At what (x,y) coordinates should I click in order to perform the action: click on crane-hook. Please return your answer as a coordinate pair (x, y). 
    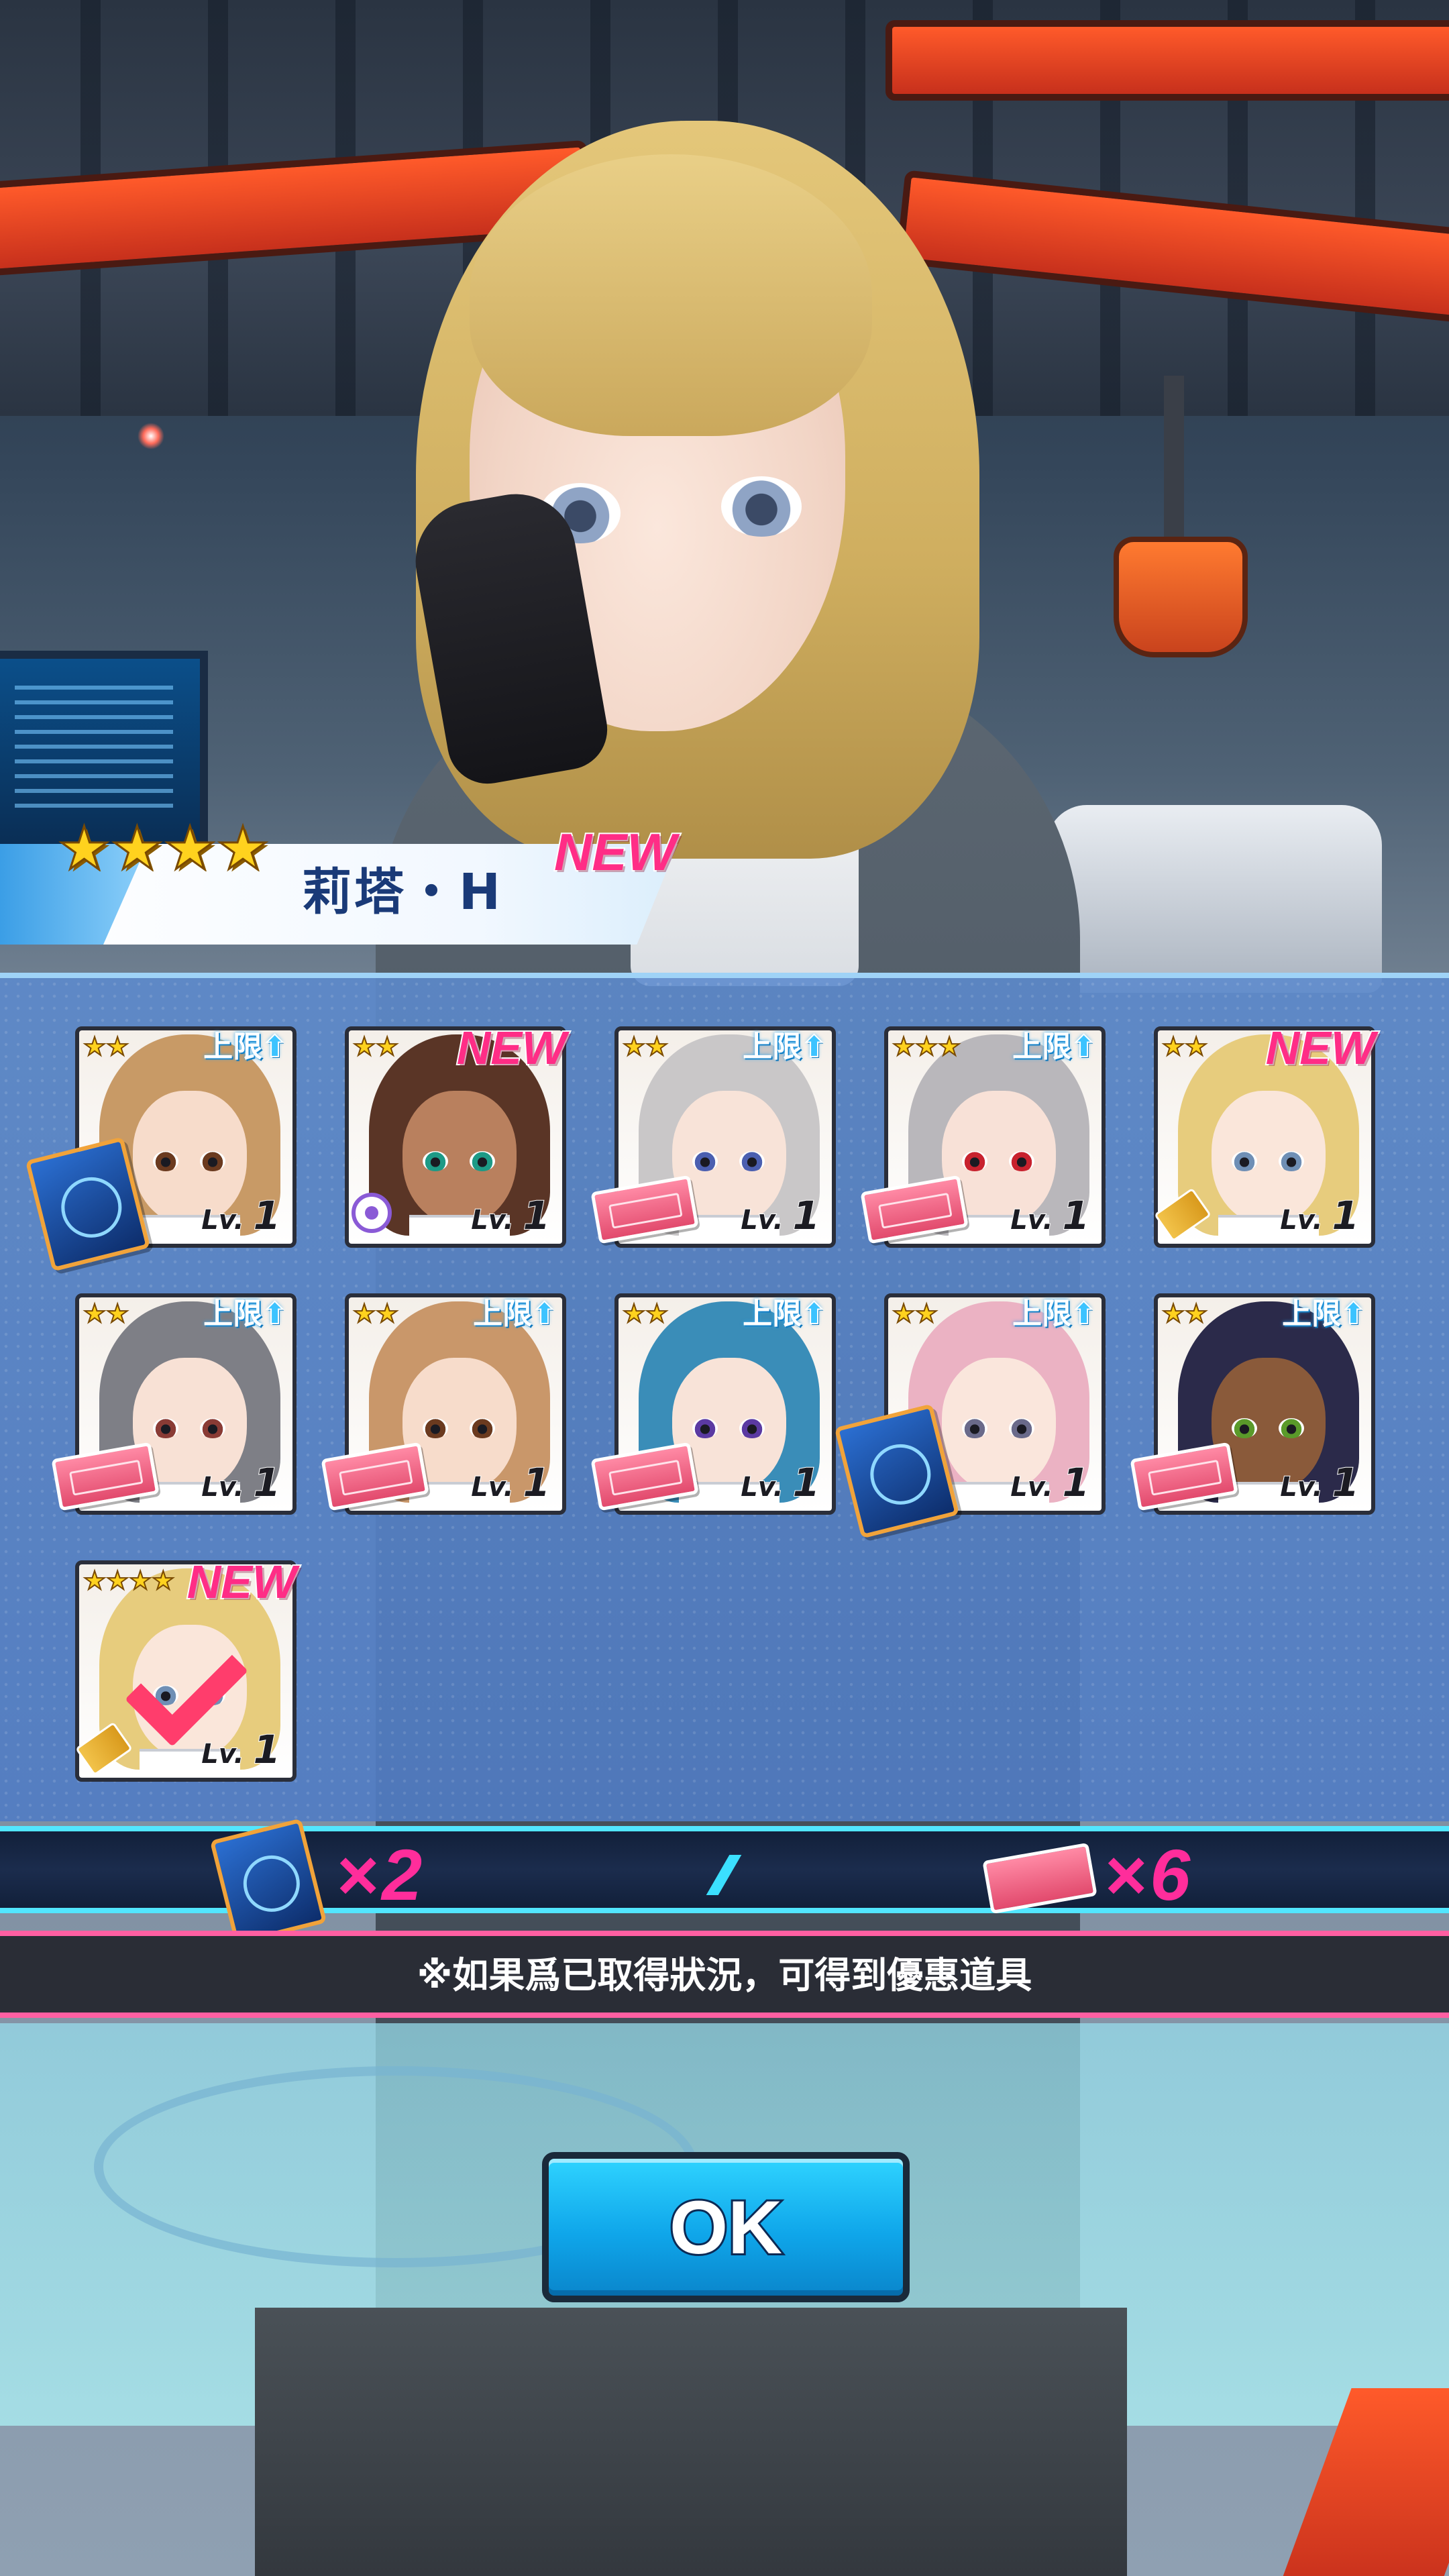
    Looking at the image, I should click on (1181, 597).